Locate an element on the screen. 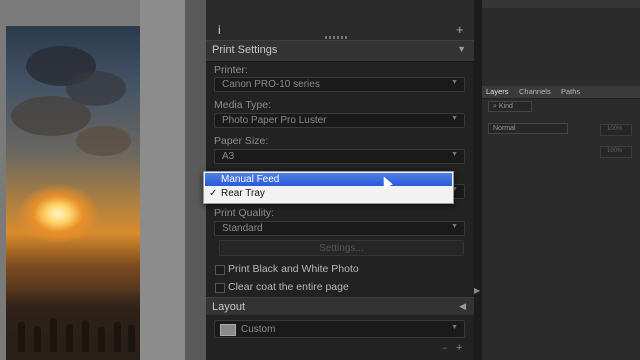 The image size is (640, 360). clear-coat-label: Clear coat the entire page is located at coordinates (288, 287).